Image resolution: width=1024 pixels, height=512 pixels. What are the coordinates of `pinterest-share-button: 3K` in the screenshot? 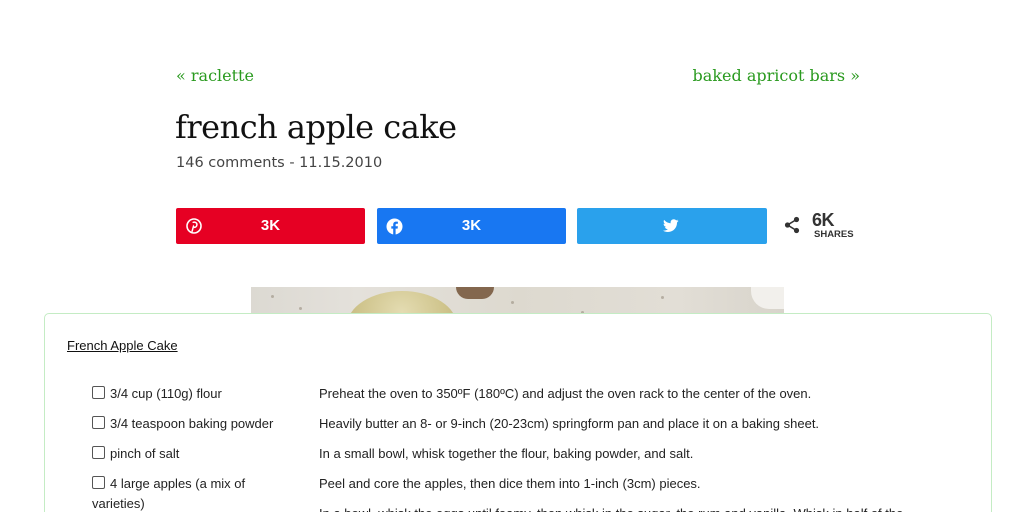 It's located at (270, 226).